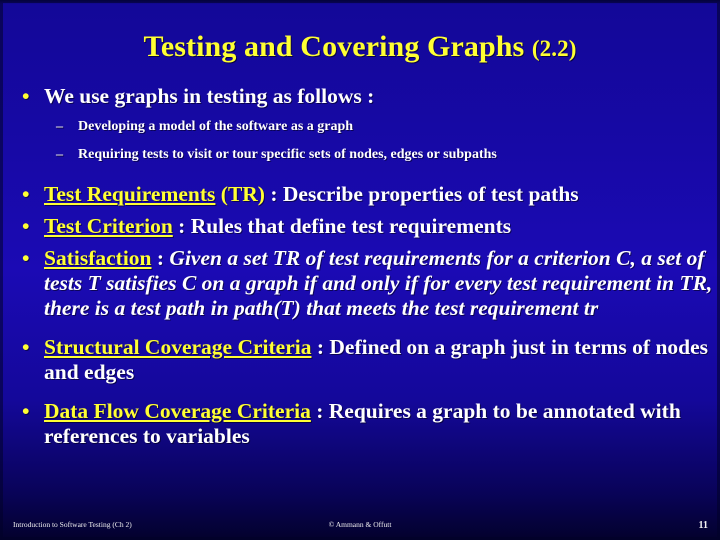 The width and height of the screenshot is (720, 540). I want to click on bullet-text-intro: We use graphs in testing as follows :, so click(209, 96).